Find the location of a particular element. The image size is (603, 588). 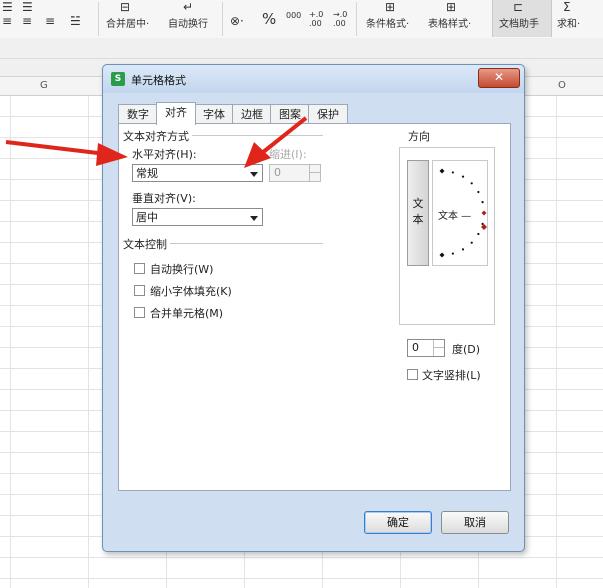

distributed-align-icon: ☱ is located at coordinates (75, 21).